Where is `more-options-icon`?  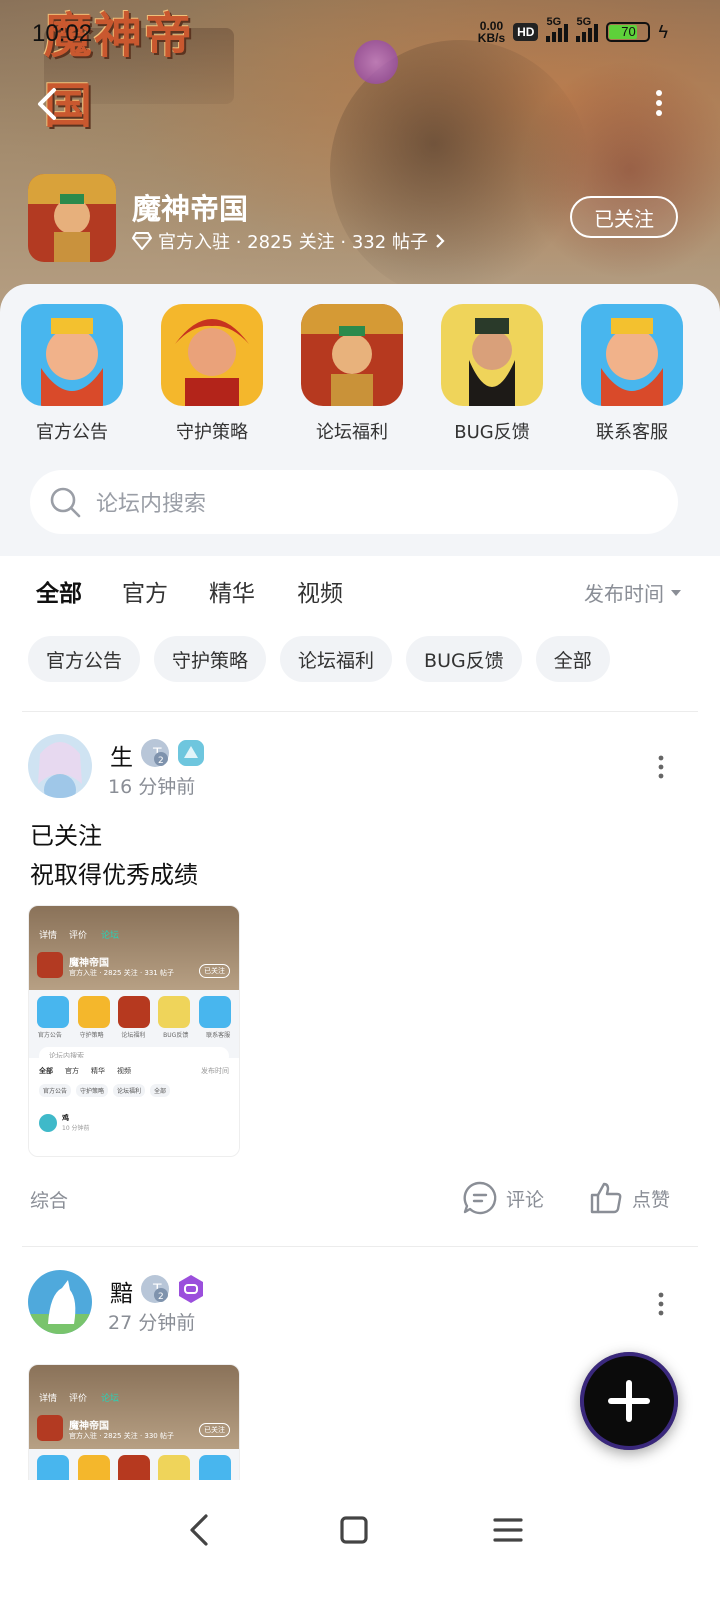
more-options-icon is located at coordinates (659, 103).